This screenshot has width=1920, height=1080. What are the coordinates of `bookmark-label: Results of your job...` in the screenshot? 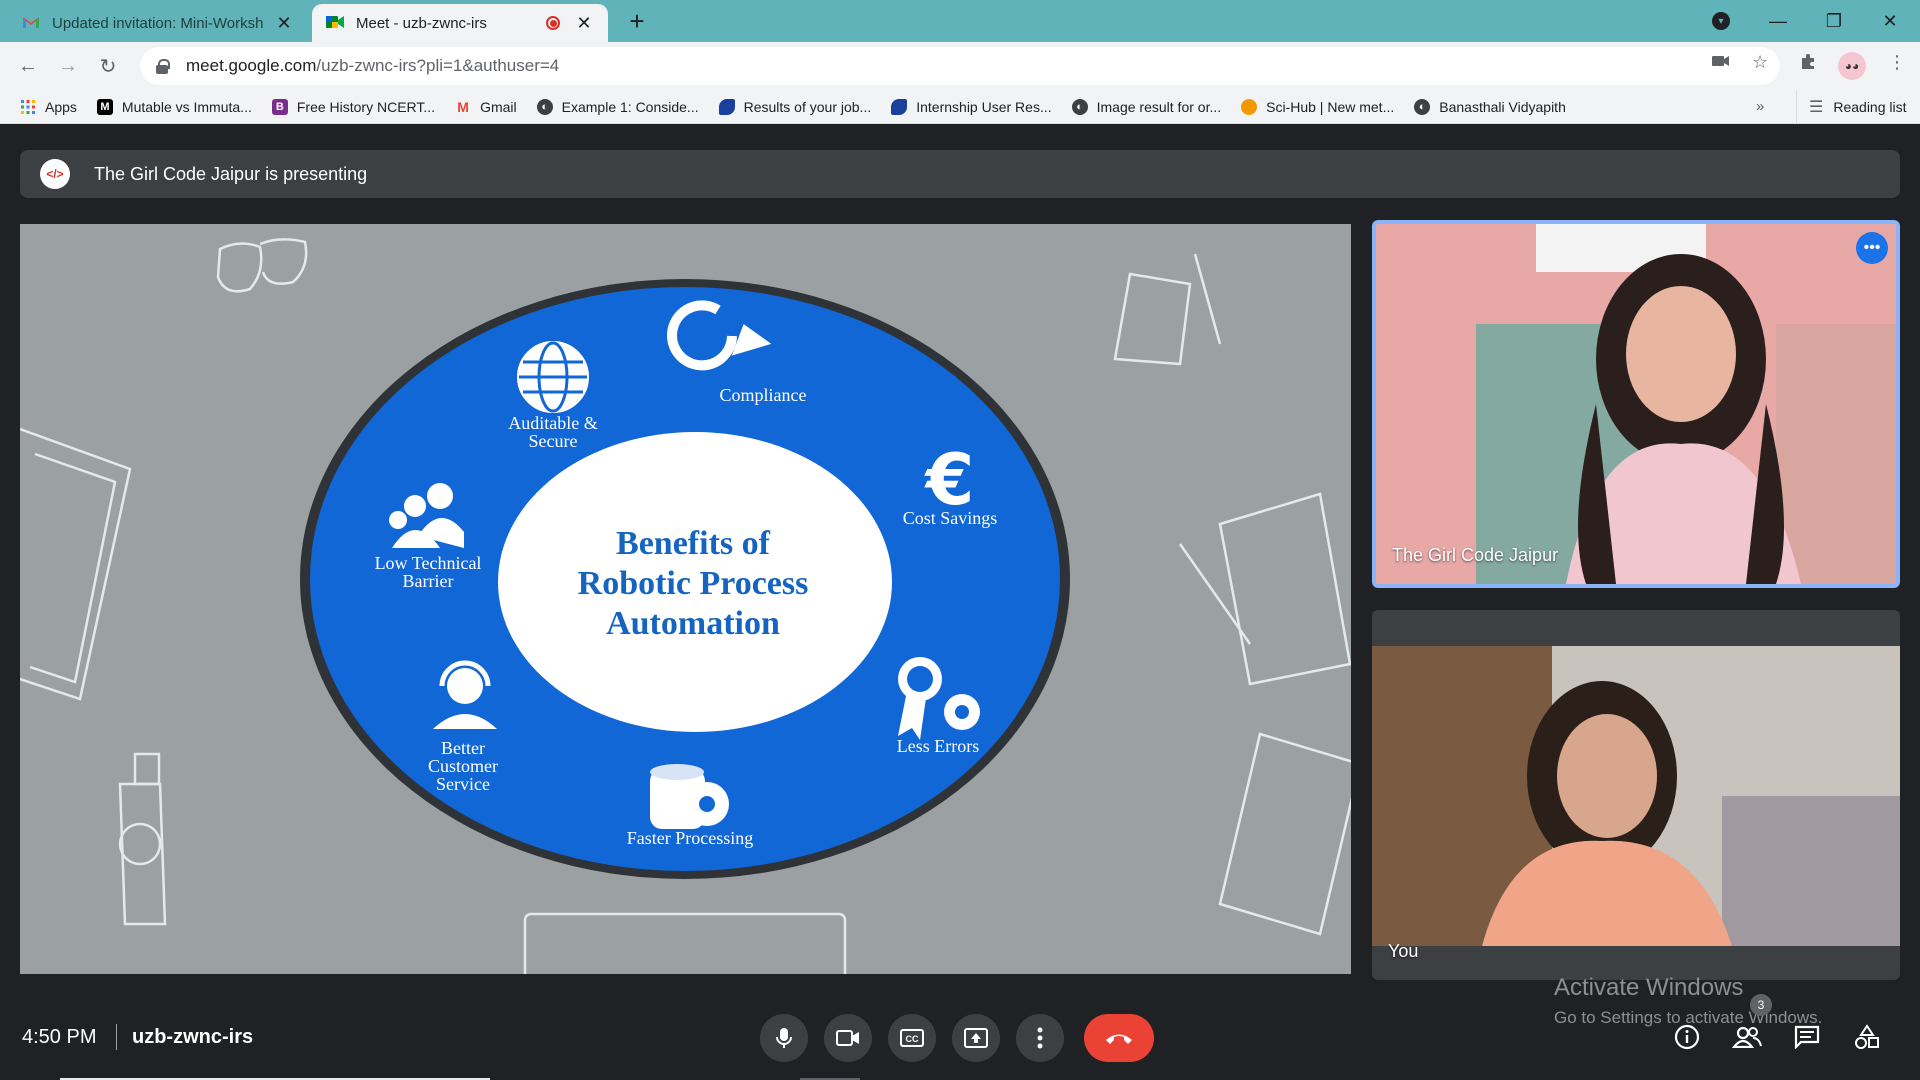 It's located at (807, 106).